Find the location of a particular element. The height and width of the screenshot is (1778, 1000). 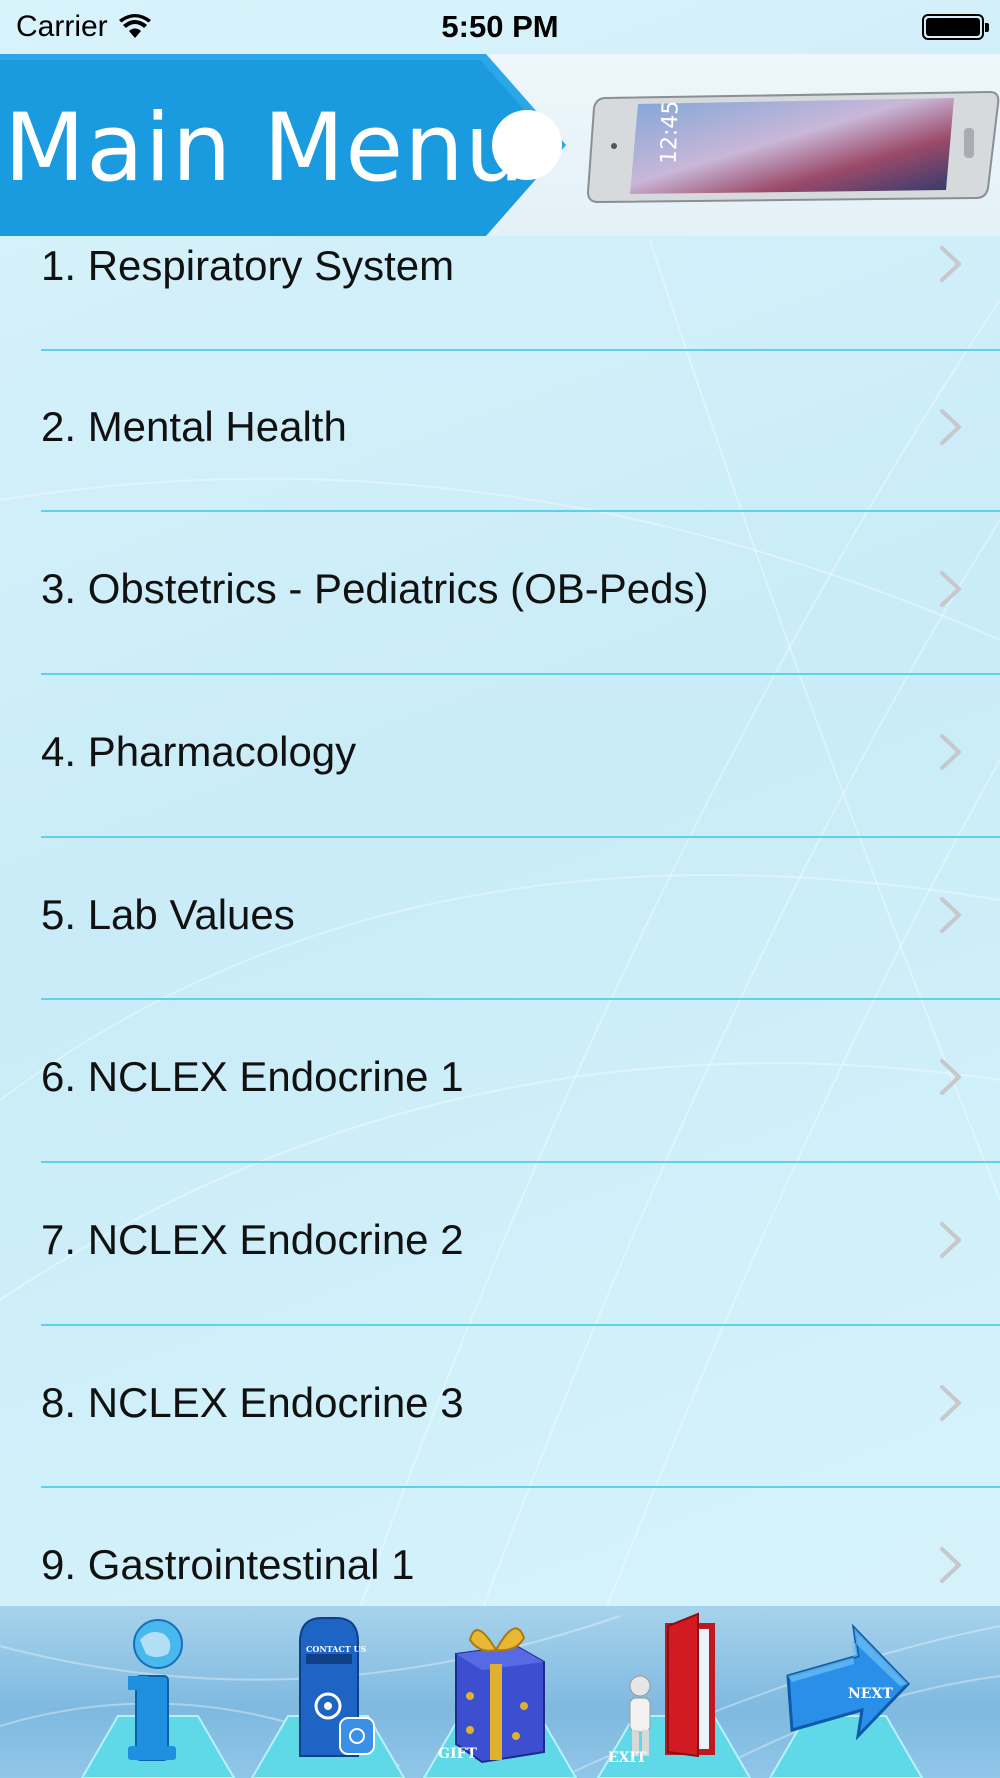

smartphone-image: 12:45 is located at coordinates (793, 147).